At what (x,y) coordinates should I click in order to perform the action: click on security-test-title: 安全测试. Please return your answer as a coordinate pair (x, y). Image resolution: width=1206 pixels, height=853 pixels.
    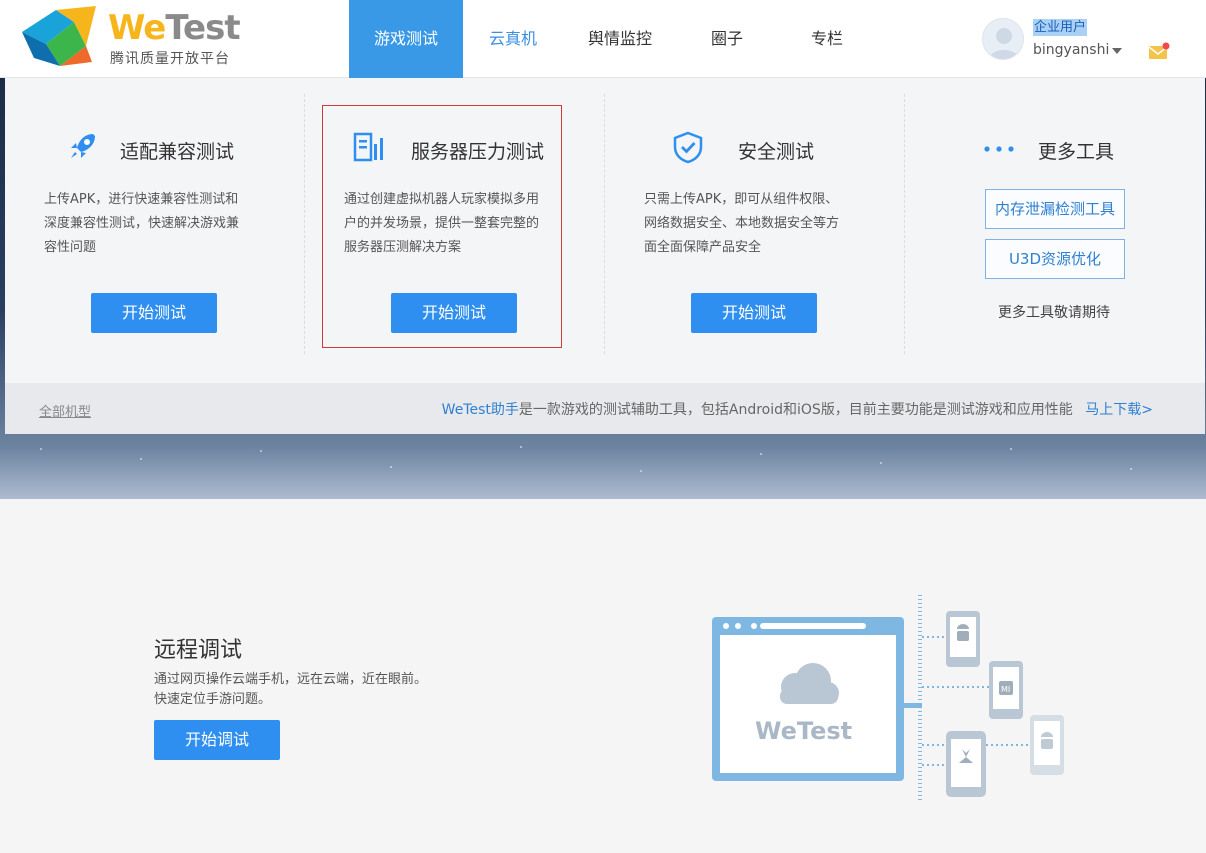
    Looking at the image, I should click on (776, 152).